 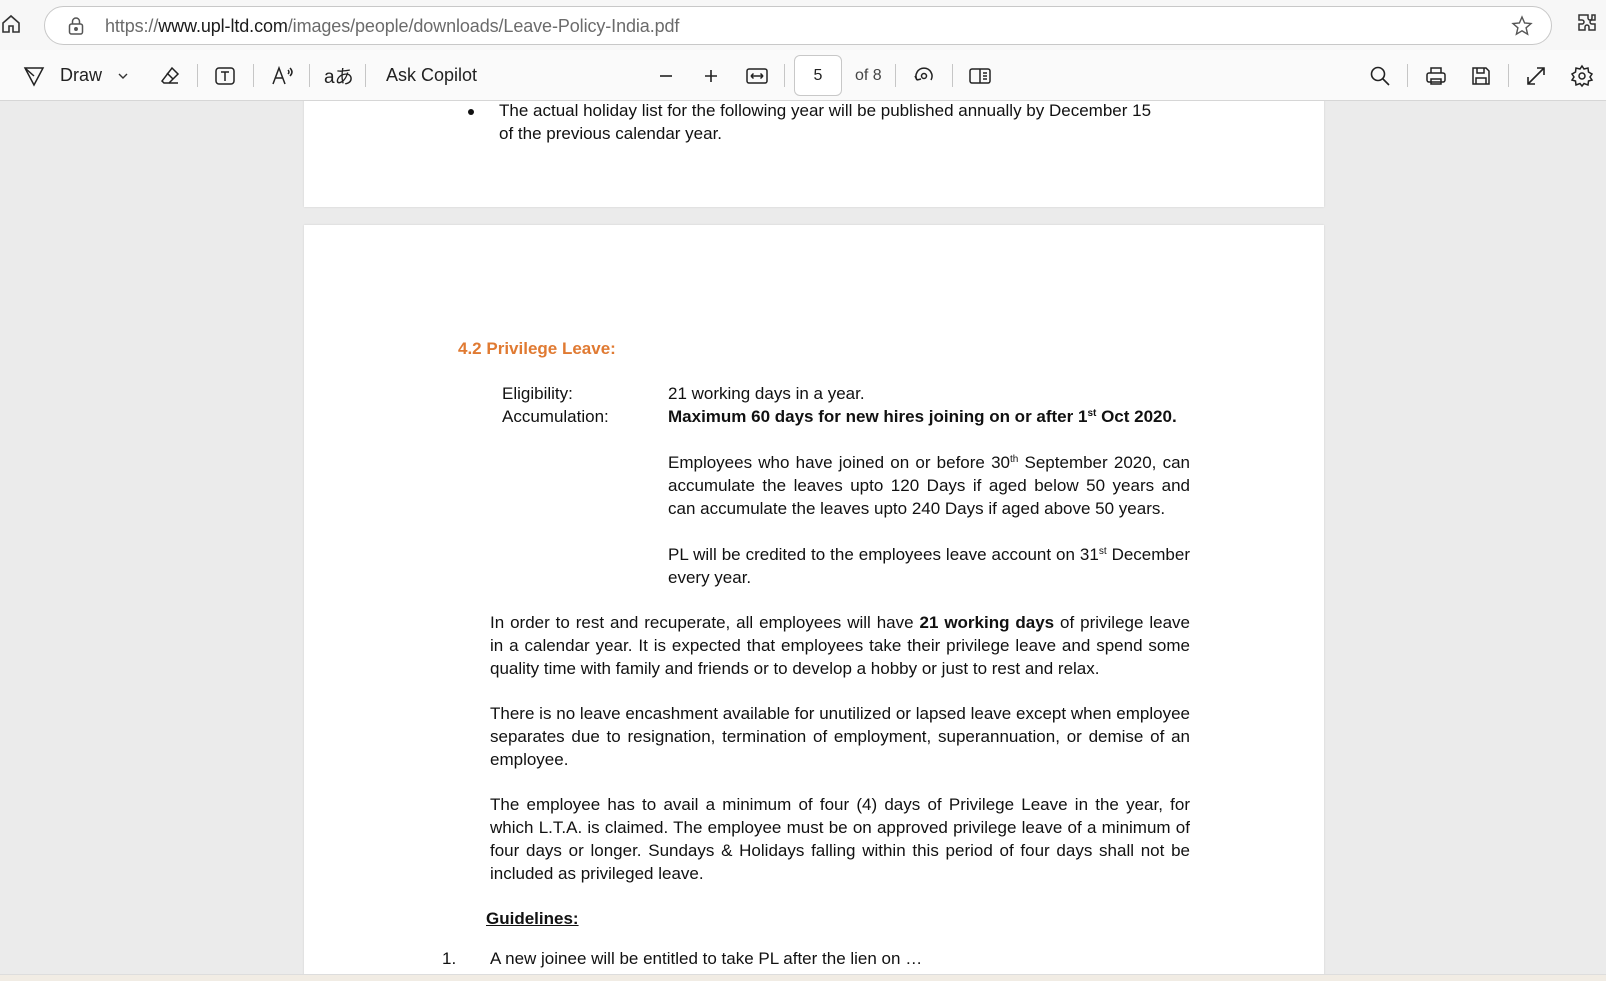 I want to click on rotate-icon, so click(x=924, y=75).